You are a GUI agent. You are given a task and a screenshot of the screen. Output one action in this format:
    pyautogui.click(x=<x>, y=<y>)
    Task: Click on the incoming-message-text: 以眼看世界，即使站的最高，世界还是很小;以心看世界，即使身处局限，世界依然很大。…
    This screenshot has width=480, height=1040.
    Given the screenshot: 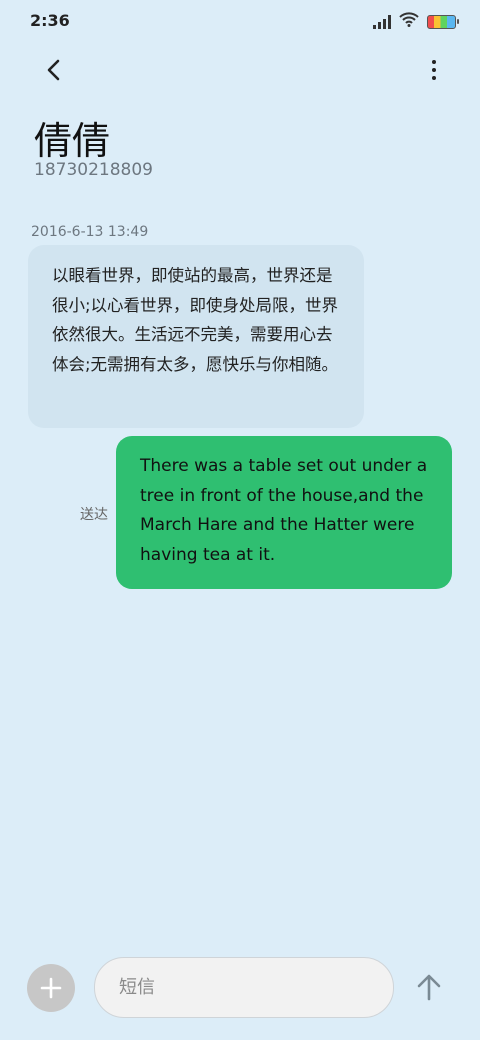 What is the action you would take?
    pyautogui.click(x=195, y=320)
    